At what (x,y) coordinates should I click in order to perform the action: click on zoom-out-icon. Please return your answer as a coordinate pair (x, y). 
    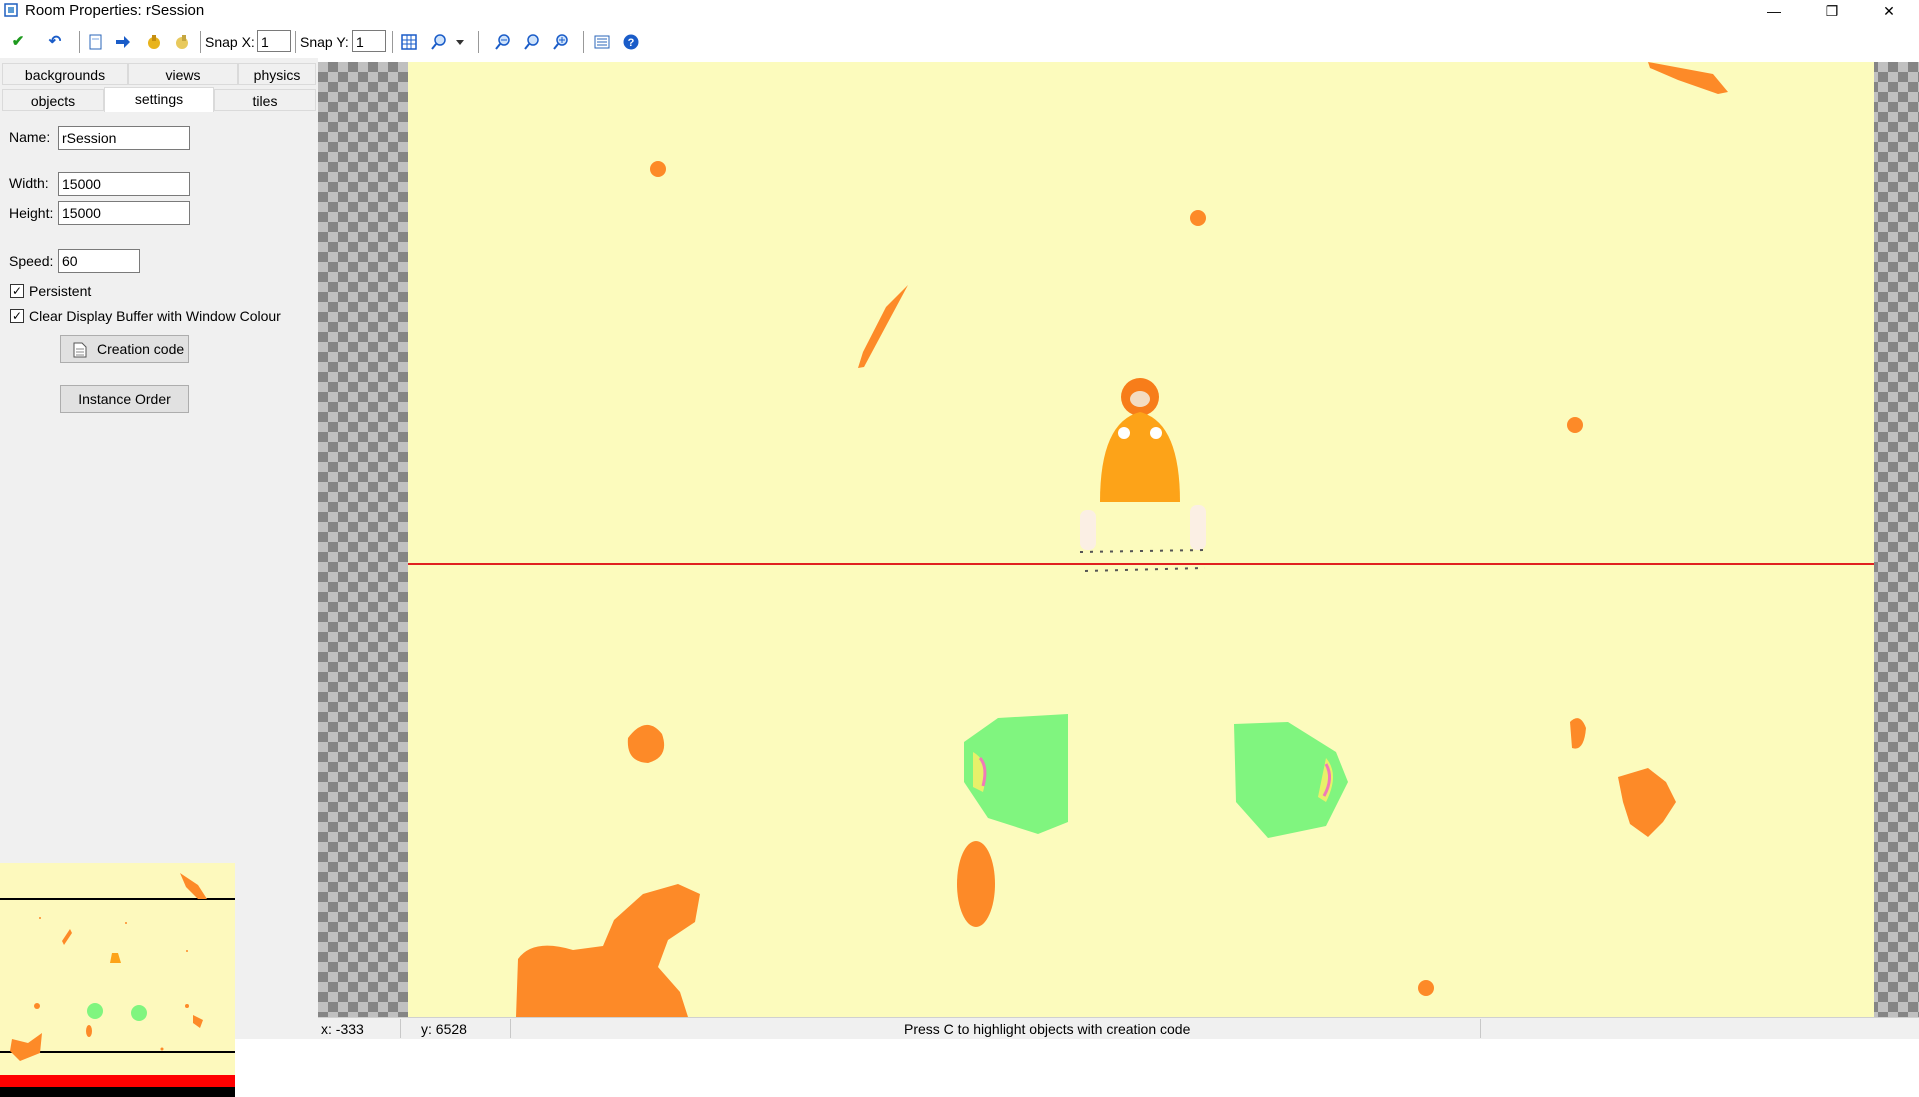
    Looking at the image, I should click on (503, 42).